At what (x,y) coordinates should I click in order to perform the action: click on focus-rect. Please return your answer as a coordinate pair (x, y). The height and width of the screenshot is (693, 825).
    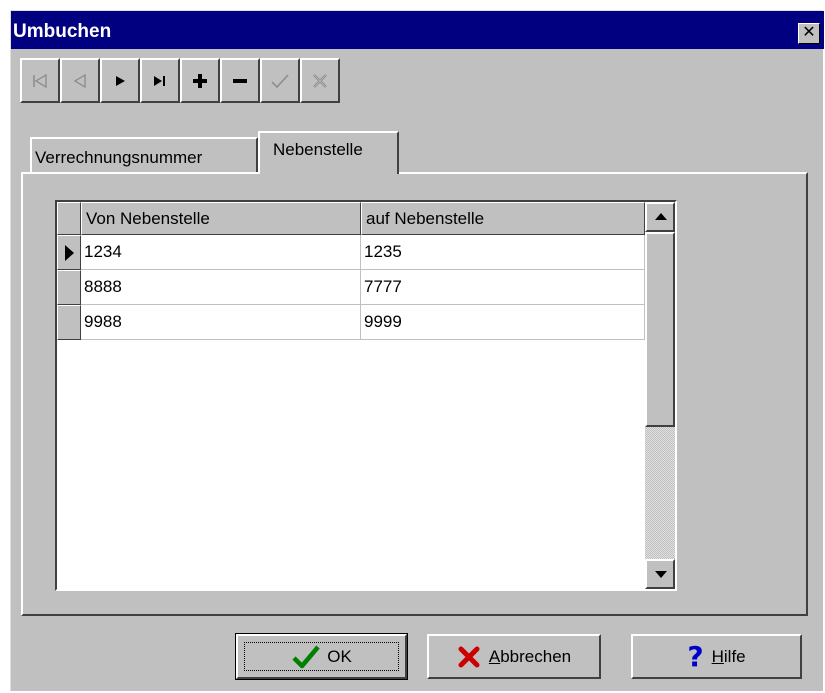
    Looking at the image, I should click on (321, 656).